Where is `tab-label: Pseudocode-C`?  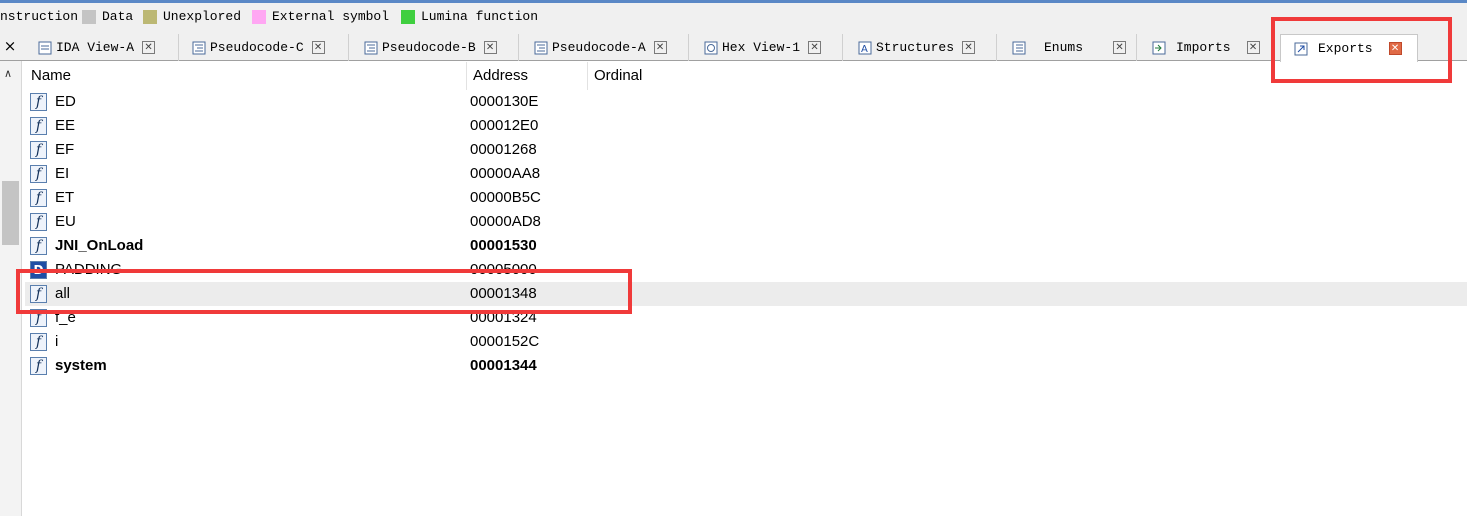
tab-label: Pseudocode-C is located at coordinates (257, 47).